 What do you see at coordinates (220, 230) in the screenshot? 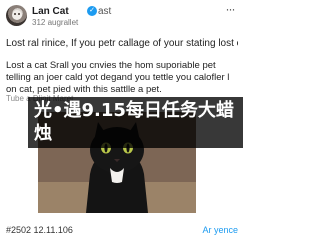
I see `translate-link: Ar yence` at bounding box center [220, 230].